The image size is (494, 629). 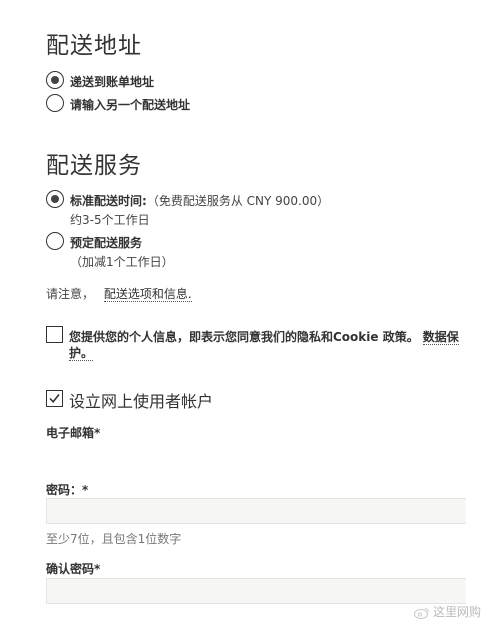 I want to click on shipping-notice: 请注意， 配送选项和信息., so click(x=119, y=293).